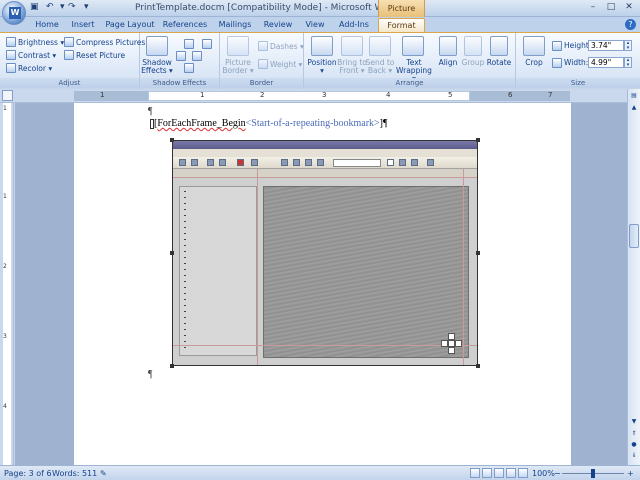  I want to click on nudge-shadow-up-icon, so click(189, 44).